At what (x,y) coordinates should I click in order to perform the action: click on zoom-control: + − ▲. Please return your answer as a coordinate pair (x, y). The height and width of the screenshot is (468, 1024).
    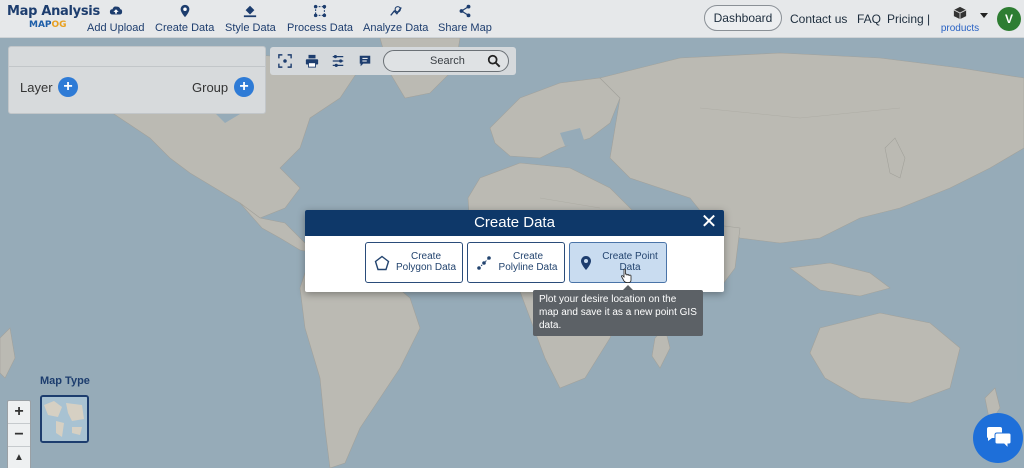
    Looking at the image, I should click on (19, 434).